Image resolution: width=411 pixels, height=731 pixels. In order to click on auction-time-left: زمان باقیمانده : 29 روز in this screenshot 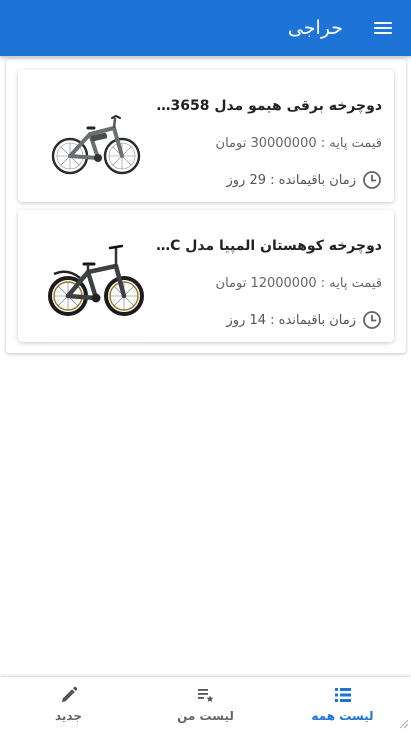, I will do `click(305, 180)`.